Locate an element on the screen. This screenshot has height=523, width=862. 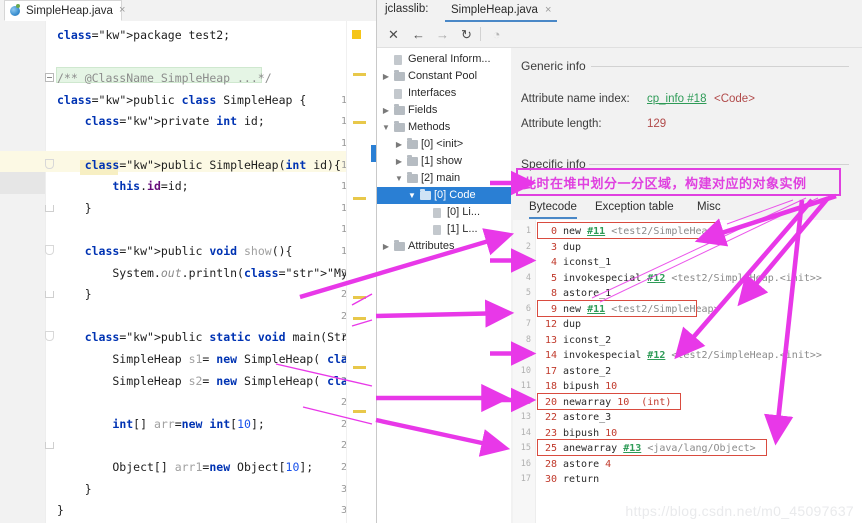
jclasslib-tab-simpleheap: SimpleHeap.java × is located at coordinates (501, 11).